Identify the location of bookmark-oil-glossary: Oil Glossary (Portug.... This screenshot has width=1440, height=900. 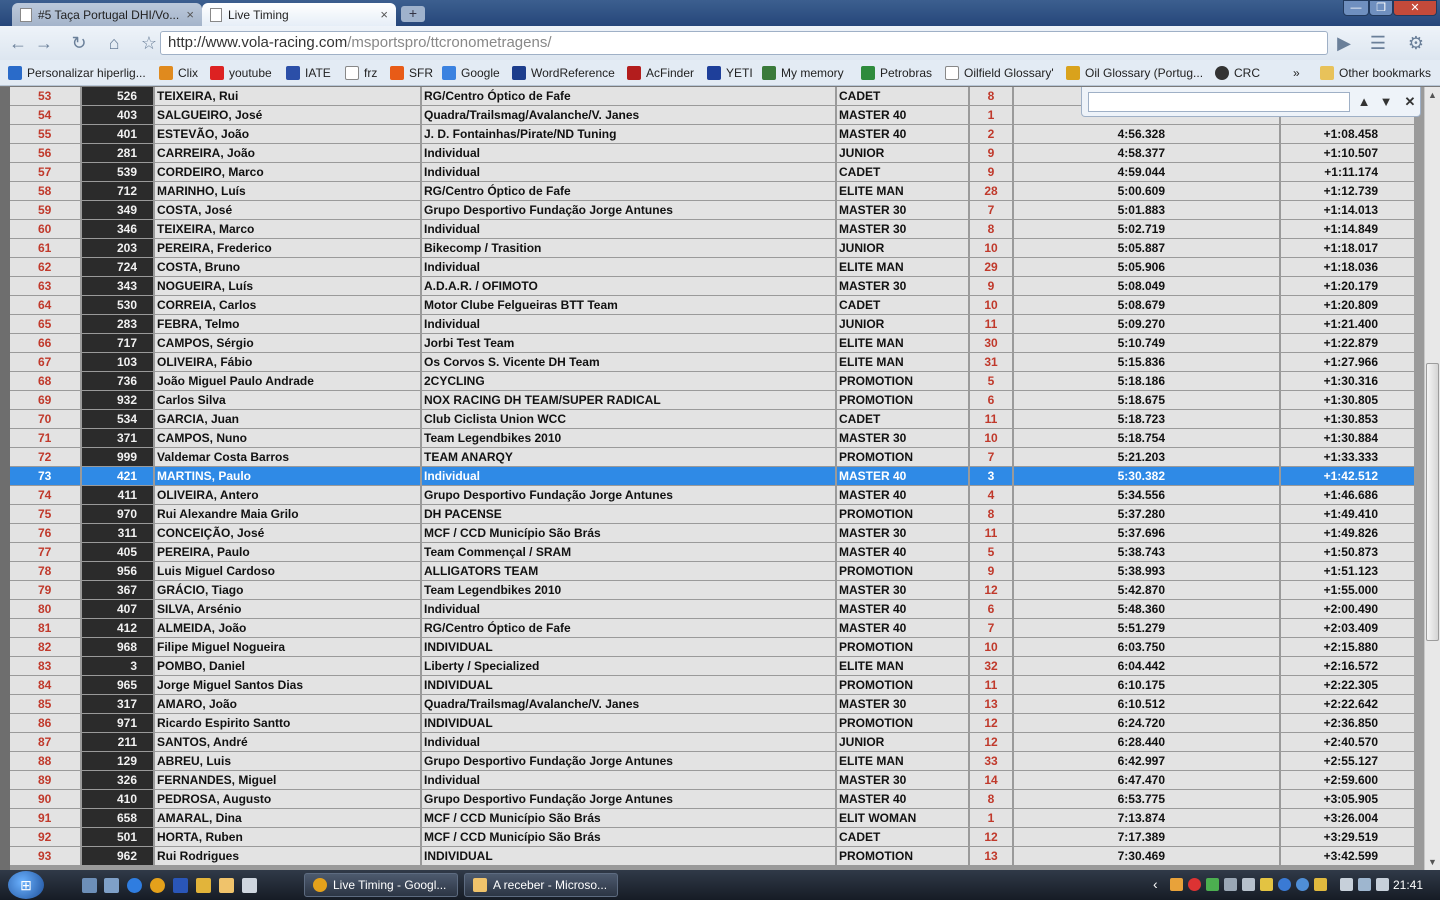
(1134, 73).